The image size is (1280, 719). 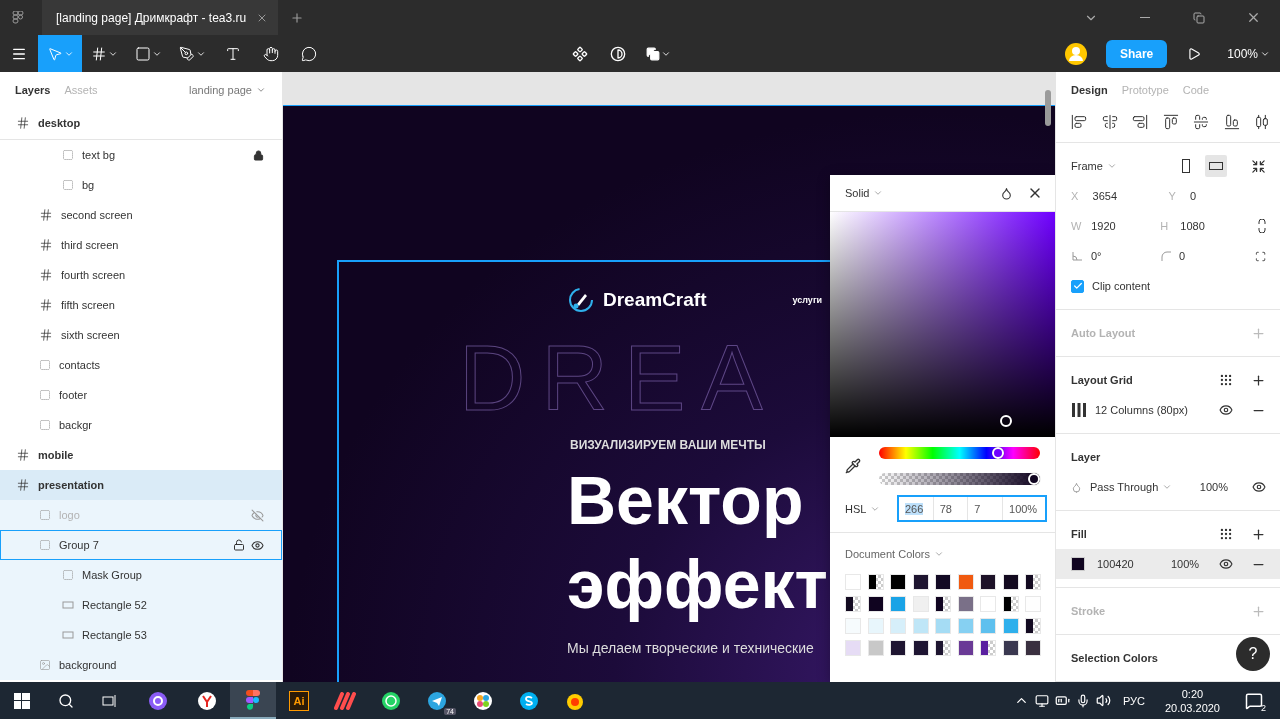 What do you see at coordinates (1262, 121) in the screenshot?
I see `distribute-icon` at bounding box center [1262, 121].